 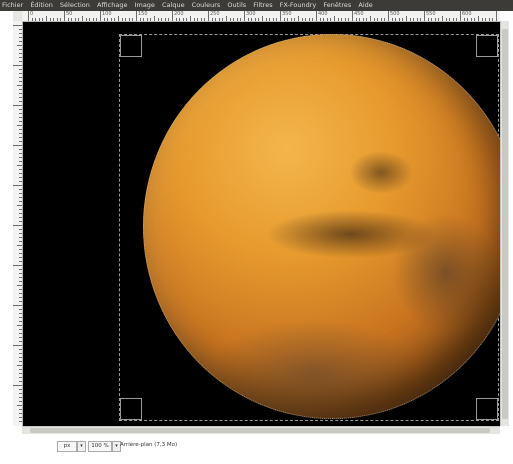 I want to click on menu-edition: Édition, so click(x=42, y=5).